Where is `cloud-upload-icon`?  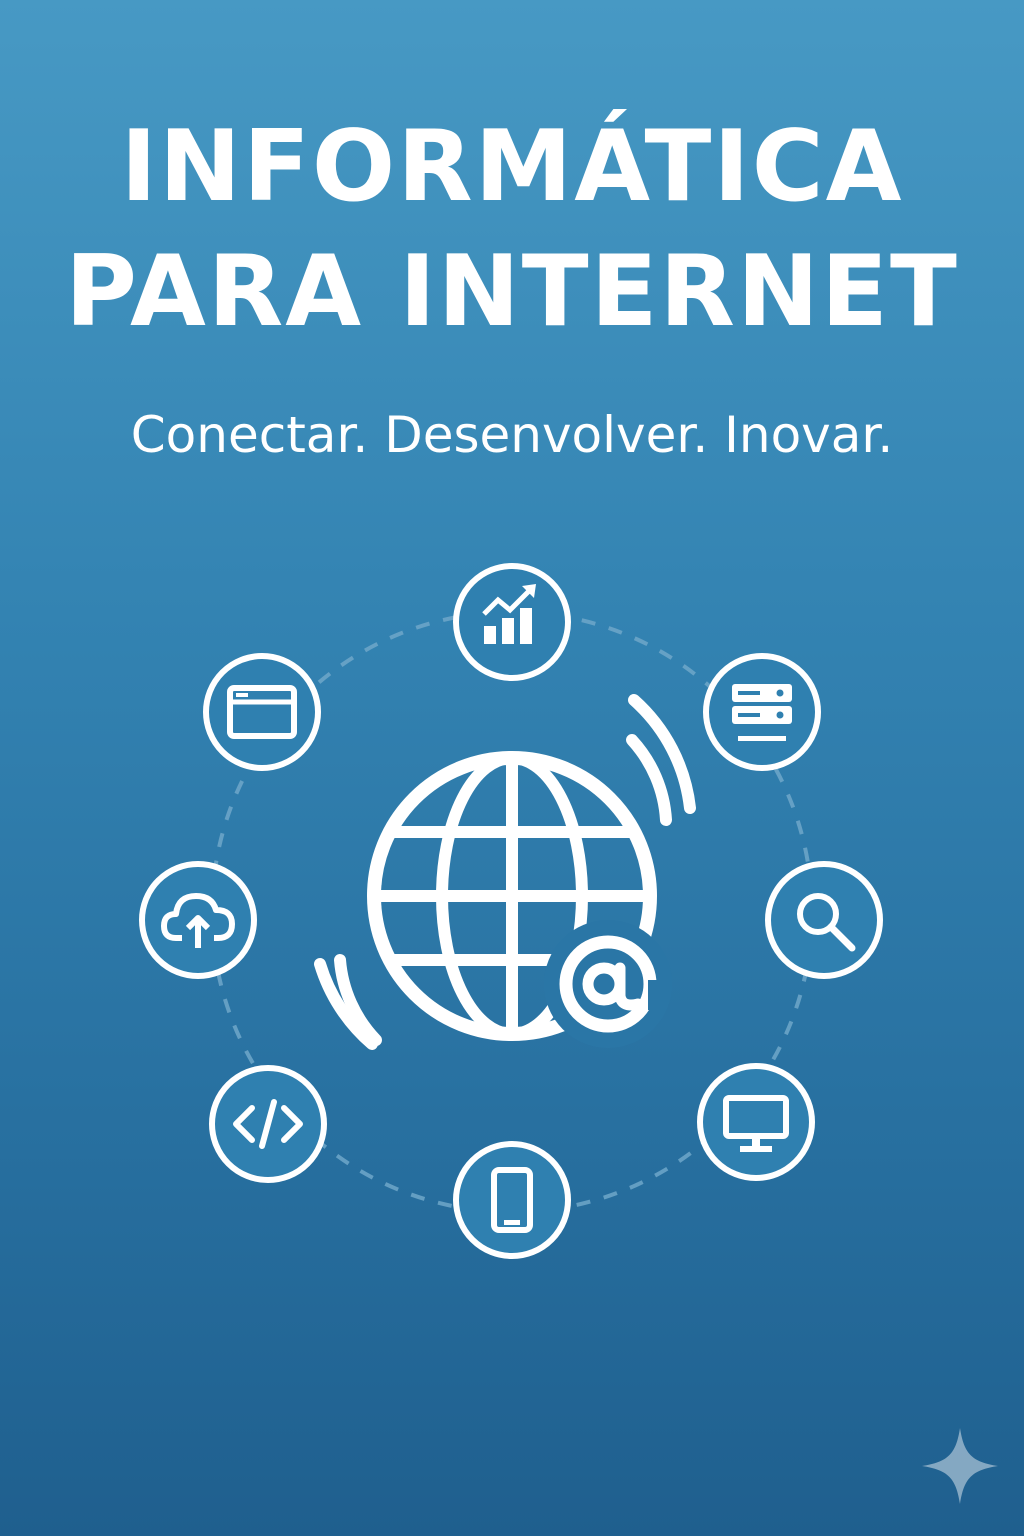 cloud-upload-icon is located at coordinates (198, 920).